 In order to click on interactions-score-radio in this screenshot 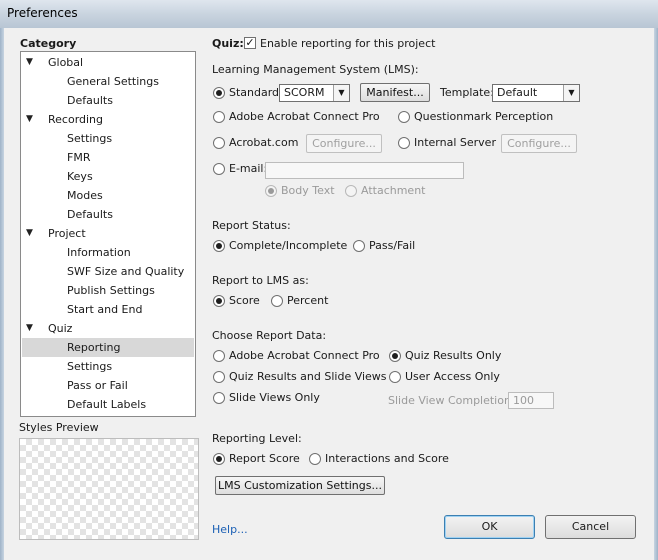, I will do `click(315, 459)`.